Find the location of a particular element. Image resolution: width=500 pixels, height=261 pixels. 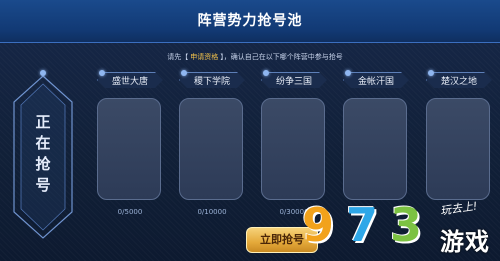

page-title: 阵营势力抢号池 is located at coordinates (250, 21).